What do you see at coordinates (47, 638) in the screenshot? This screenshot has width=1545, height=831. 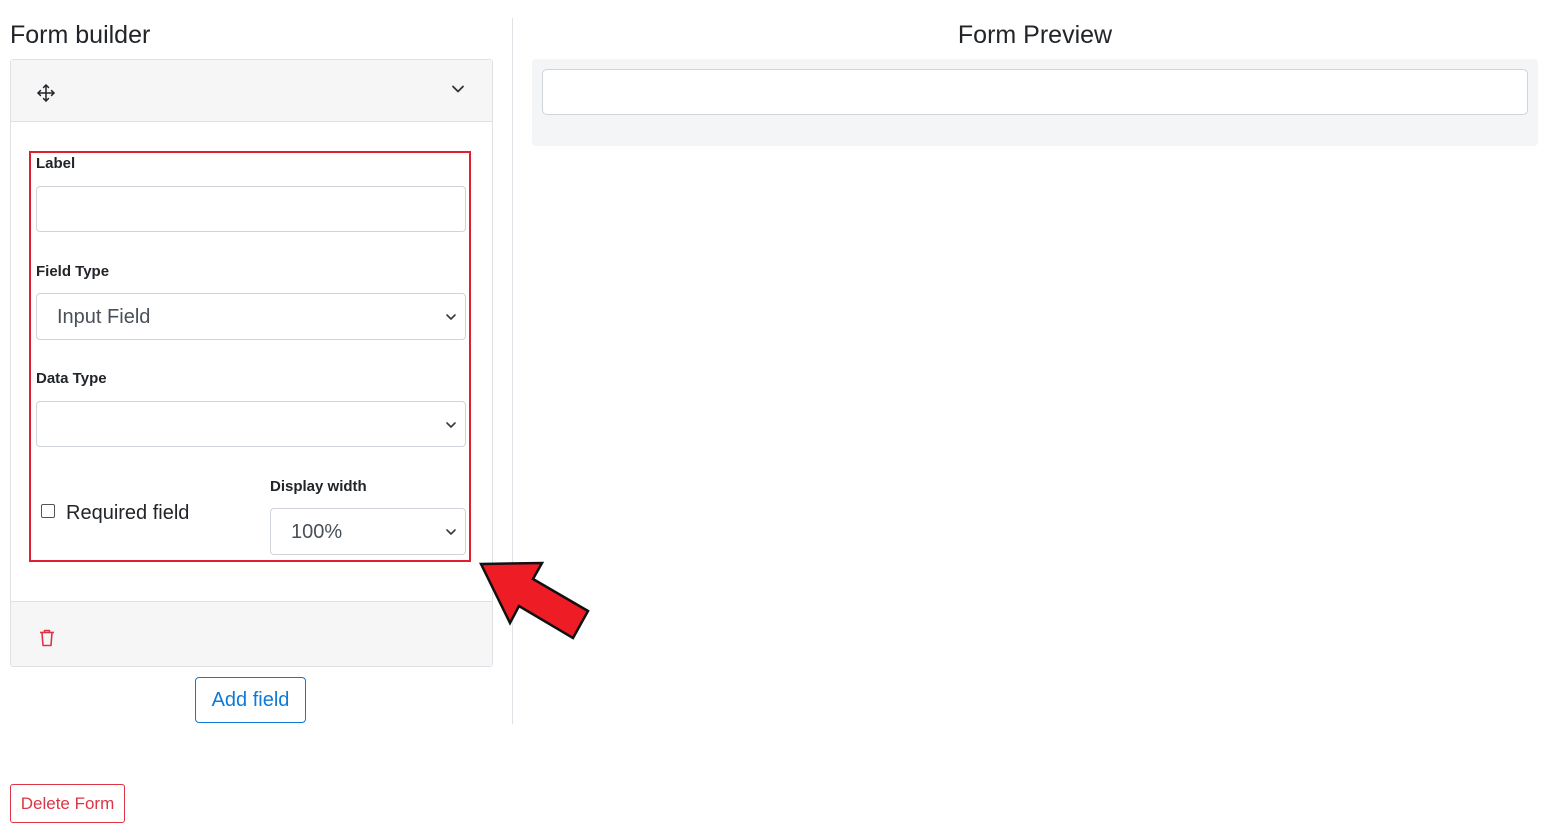 I see `trash-icon` at bounding box center [47, 638].